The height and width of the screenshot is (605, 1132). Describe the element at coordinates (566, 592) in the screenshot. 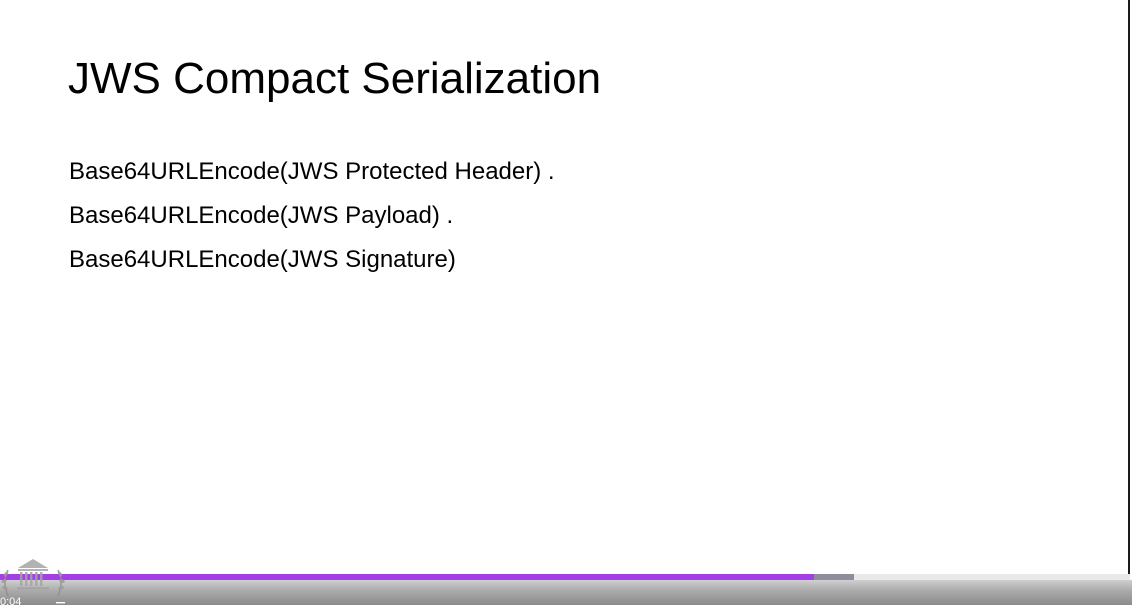

I see `control-bar` at that location.